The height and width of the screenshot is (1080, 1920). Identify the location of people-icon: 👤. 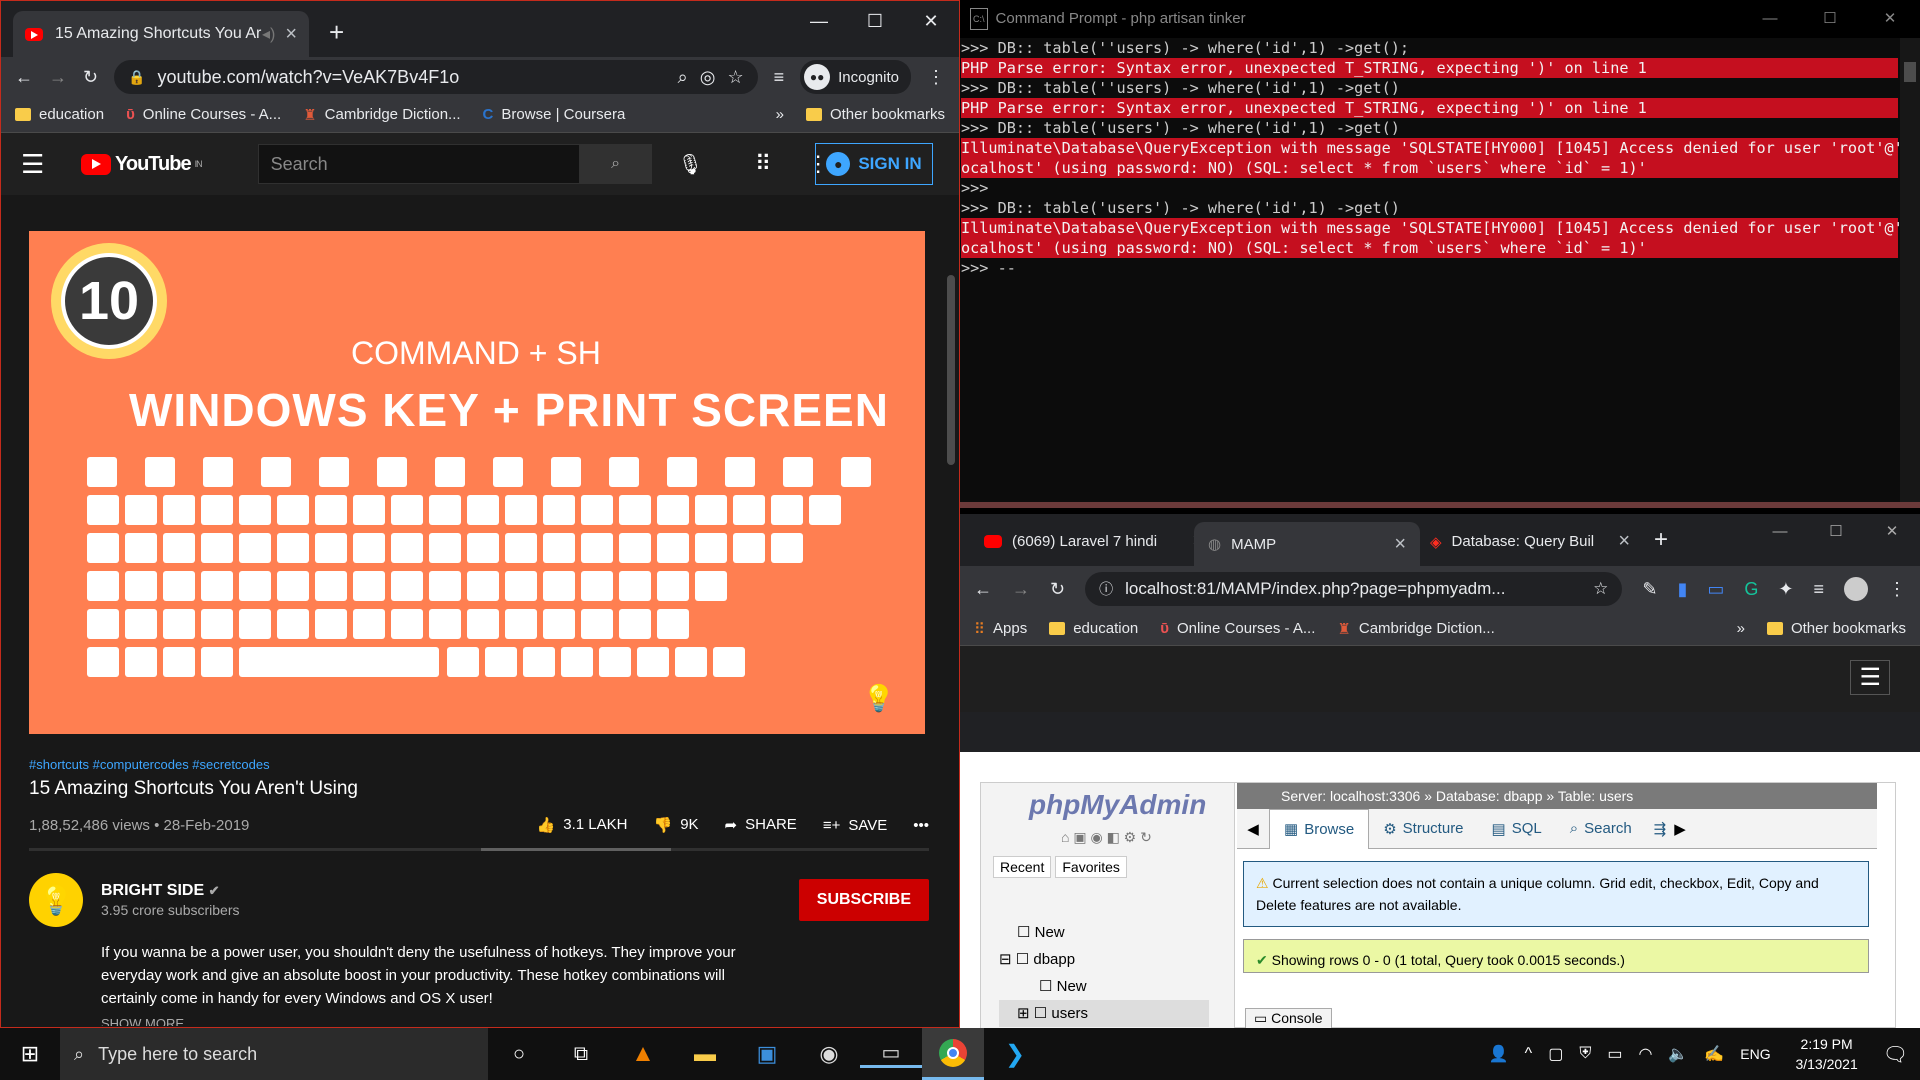
(1499, 1054).